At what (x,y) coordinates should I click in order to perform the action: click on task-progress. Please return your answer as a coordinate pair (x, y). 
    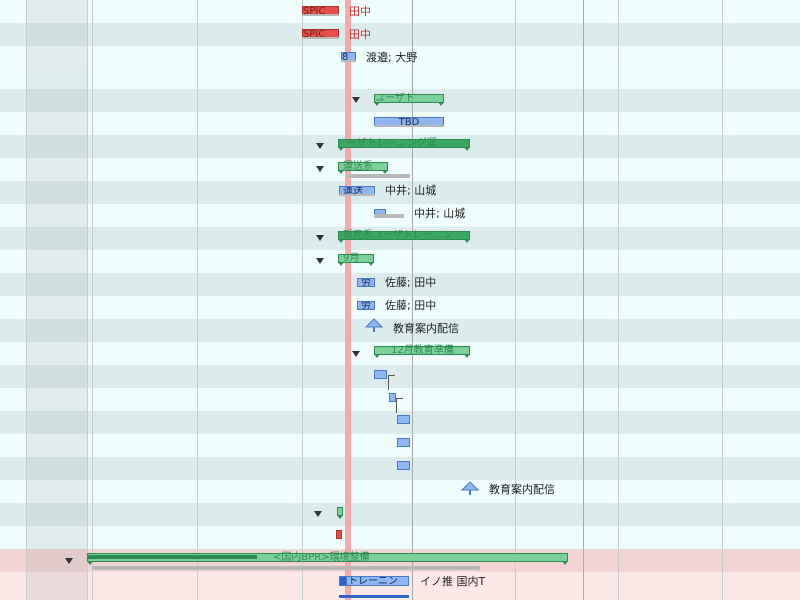
    Looking at the image, I should click on (343, 581).